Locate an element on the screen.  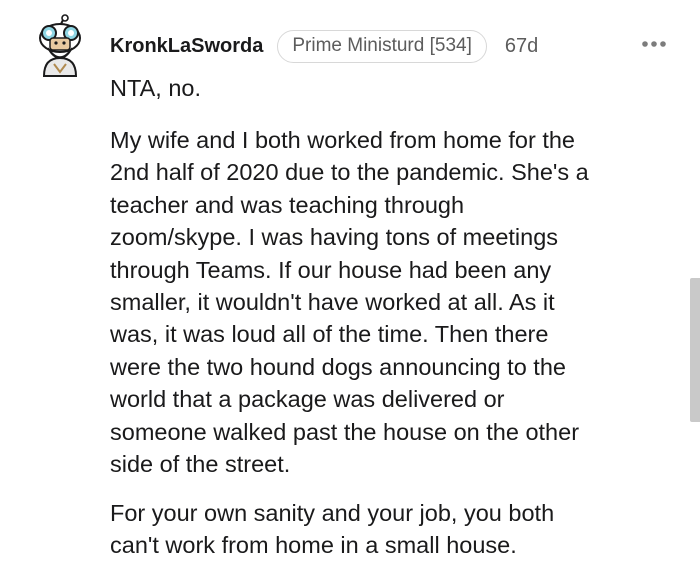
snoo-avatar-icon is located at coordinates (60, 46).